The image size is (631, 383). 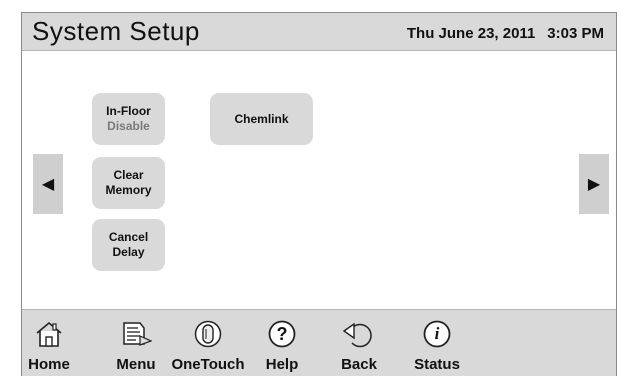 I want to click on right-arrow-icon: ▶, so click(x=594, y=184).